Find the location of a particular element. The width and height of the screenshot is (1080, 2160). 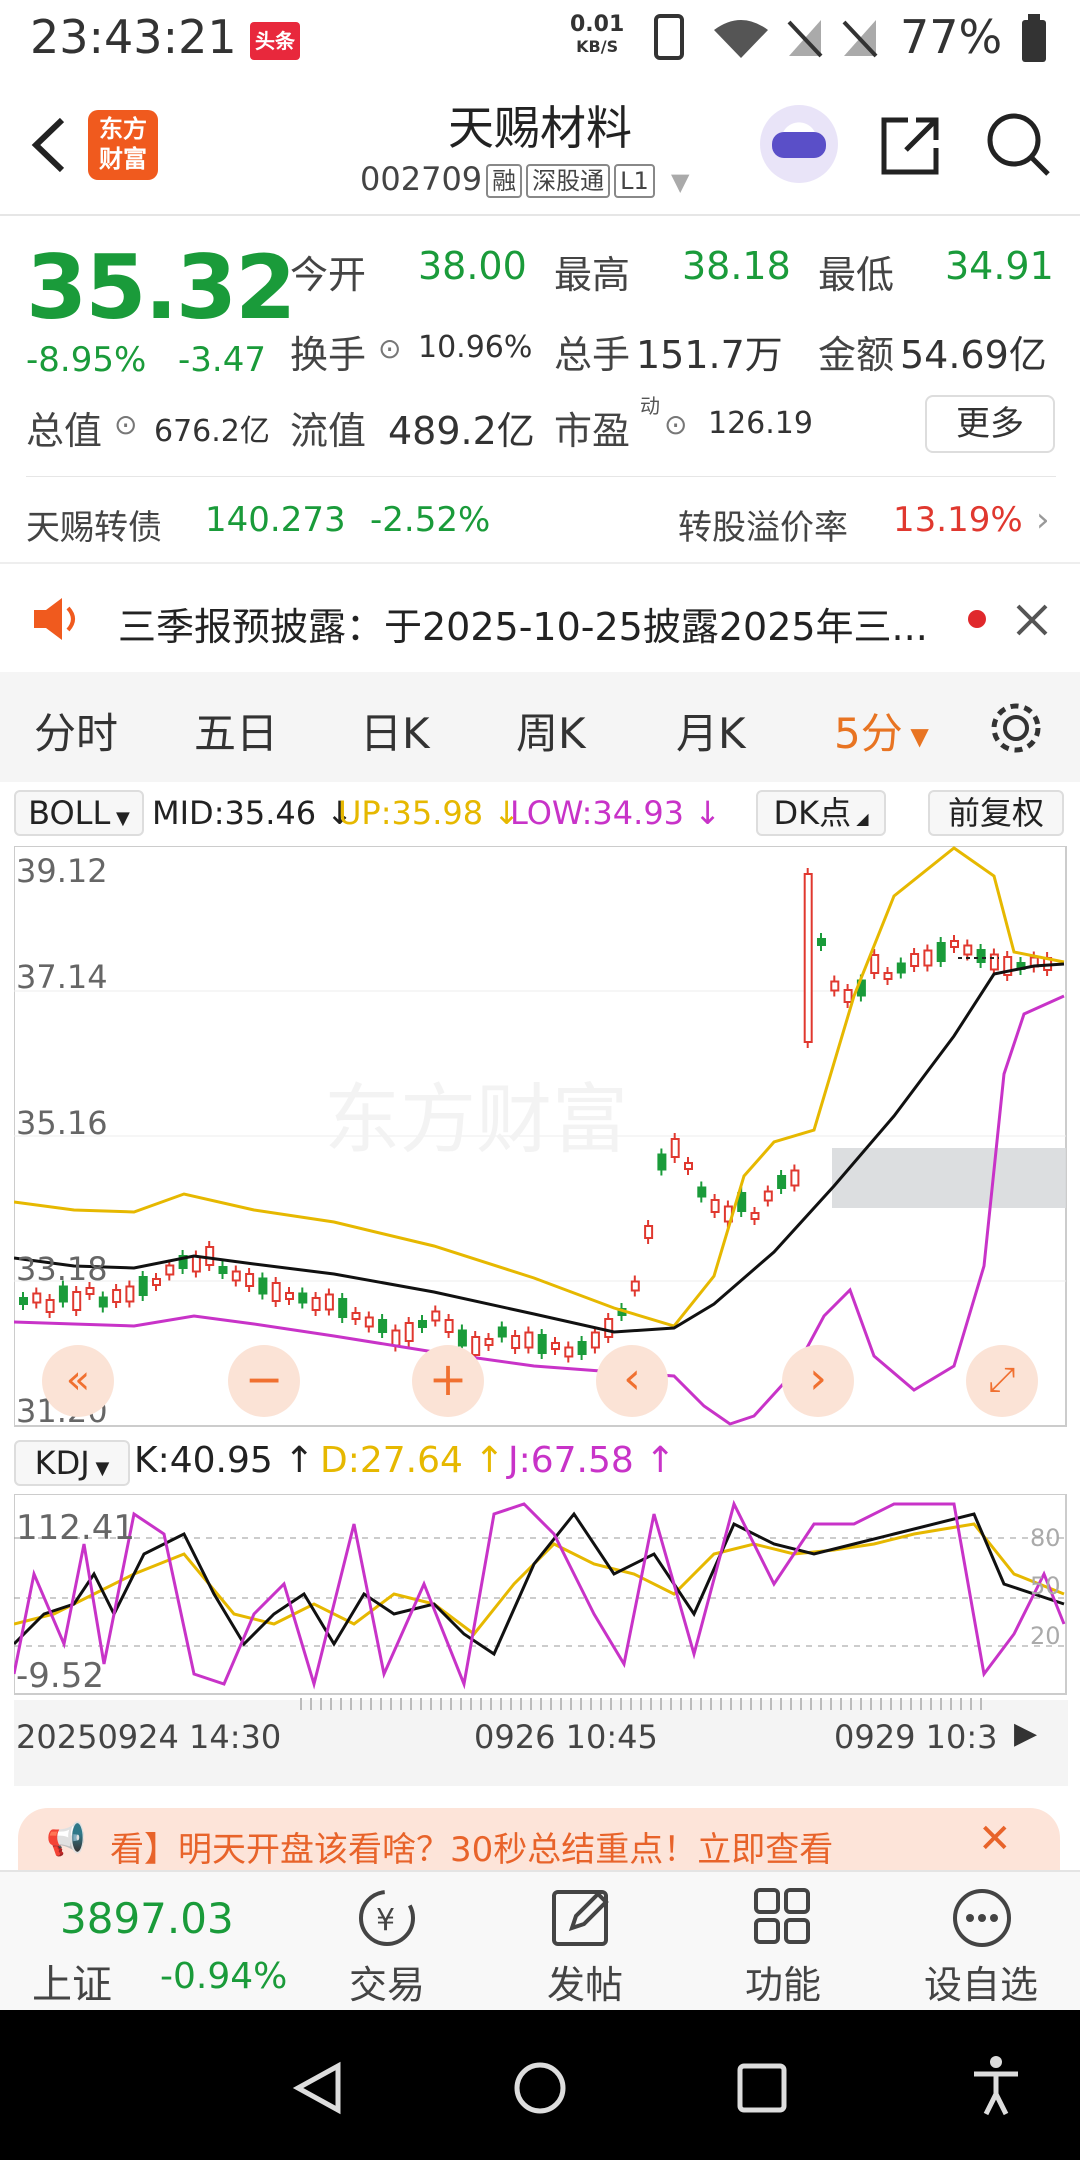

nav-functions: 功能 is located at coordinates (783, 1981).